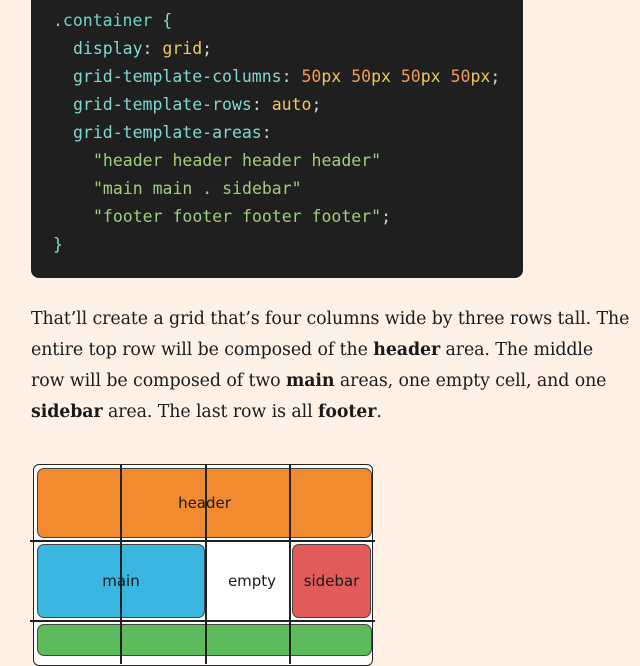 The height and width of the screenshot is (666, 640). I want to click on paragraph-bold-footer: footer, so click(347, 412).